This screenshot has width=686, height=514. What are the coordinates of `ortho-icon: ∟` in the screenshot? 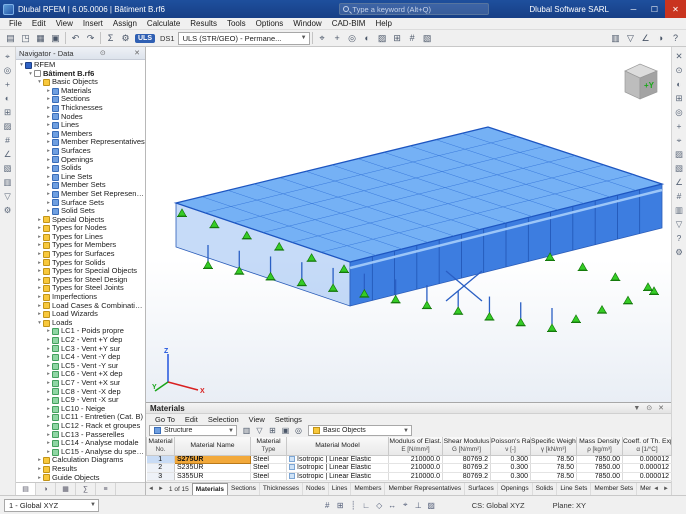 It's located at (366, 505).